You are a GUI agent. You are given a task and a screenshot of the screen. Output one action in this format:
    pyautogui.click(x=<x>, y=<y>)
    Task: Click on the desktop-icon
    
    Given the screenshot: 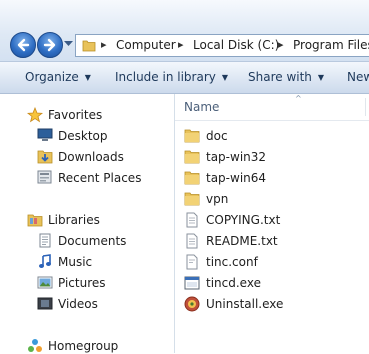 What is the action you would take?
    pyautogui.click(x=45, y=134)
    